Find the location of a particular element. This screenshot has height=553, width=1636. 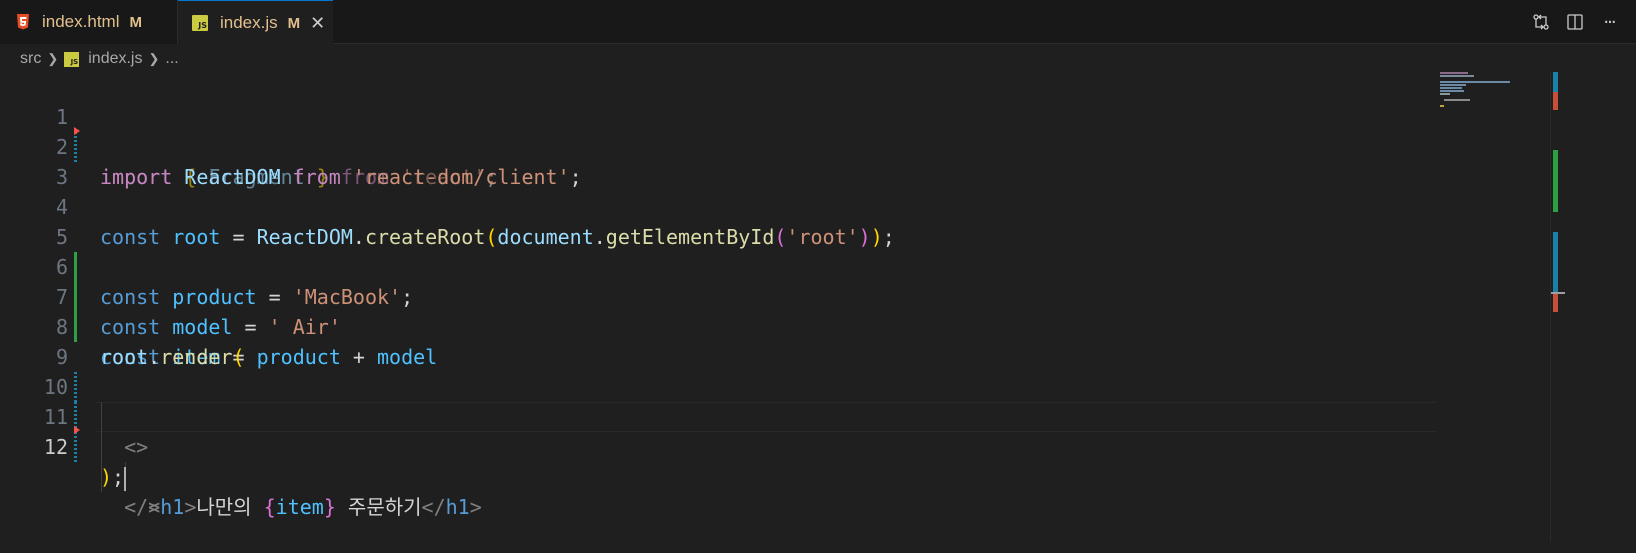

editor-actions: ··· is located at coordinates (1580, 22).